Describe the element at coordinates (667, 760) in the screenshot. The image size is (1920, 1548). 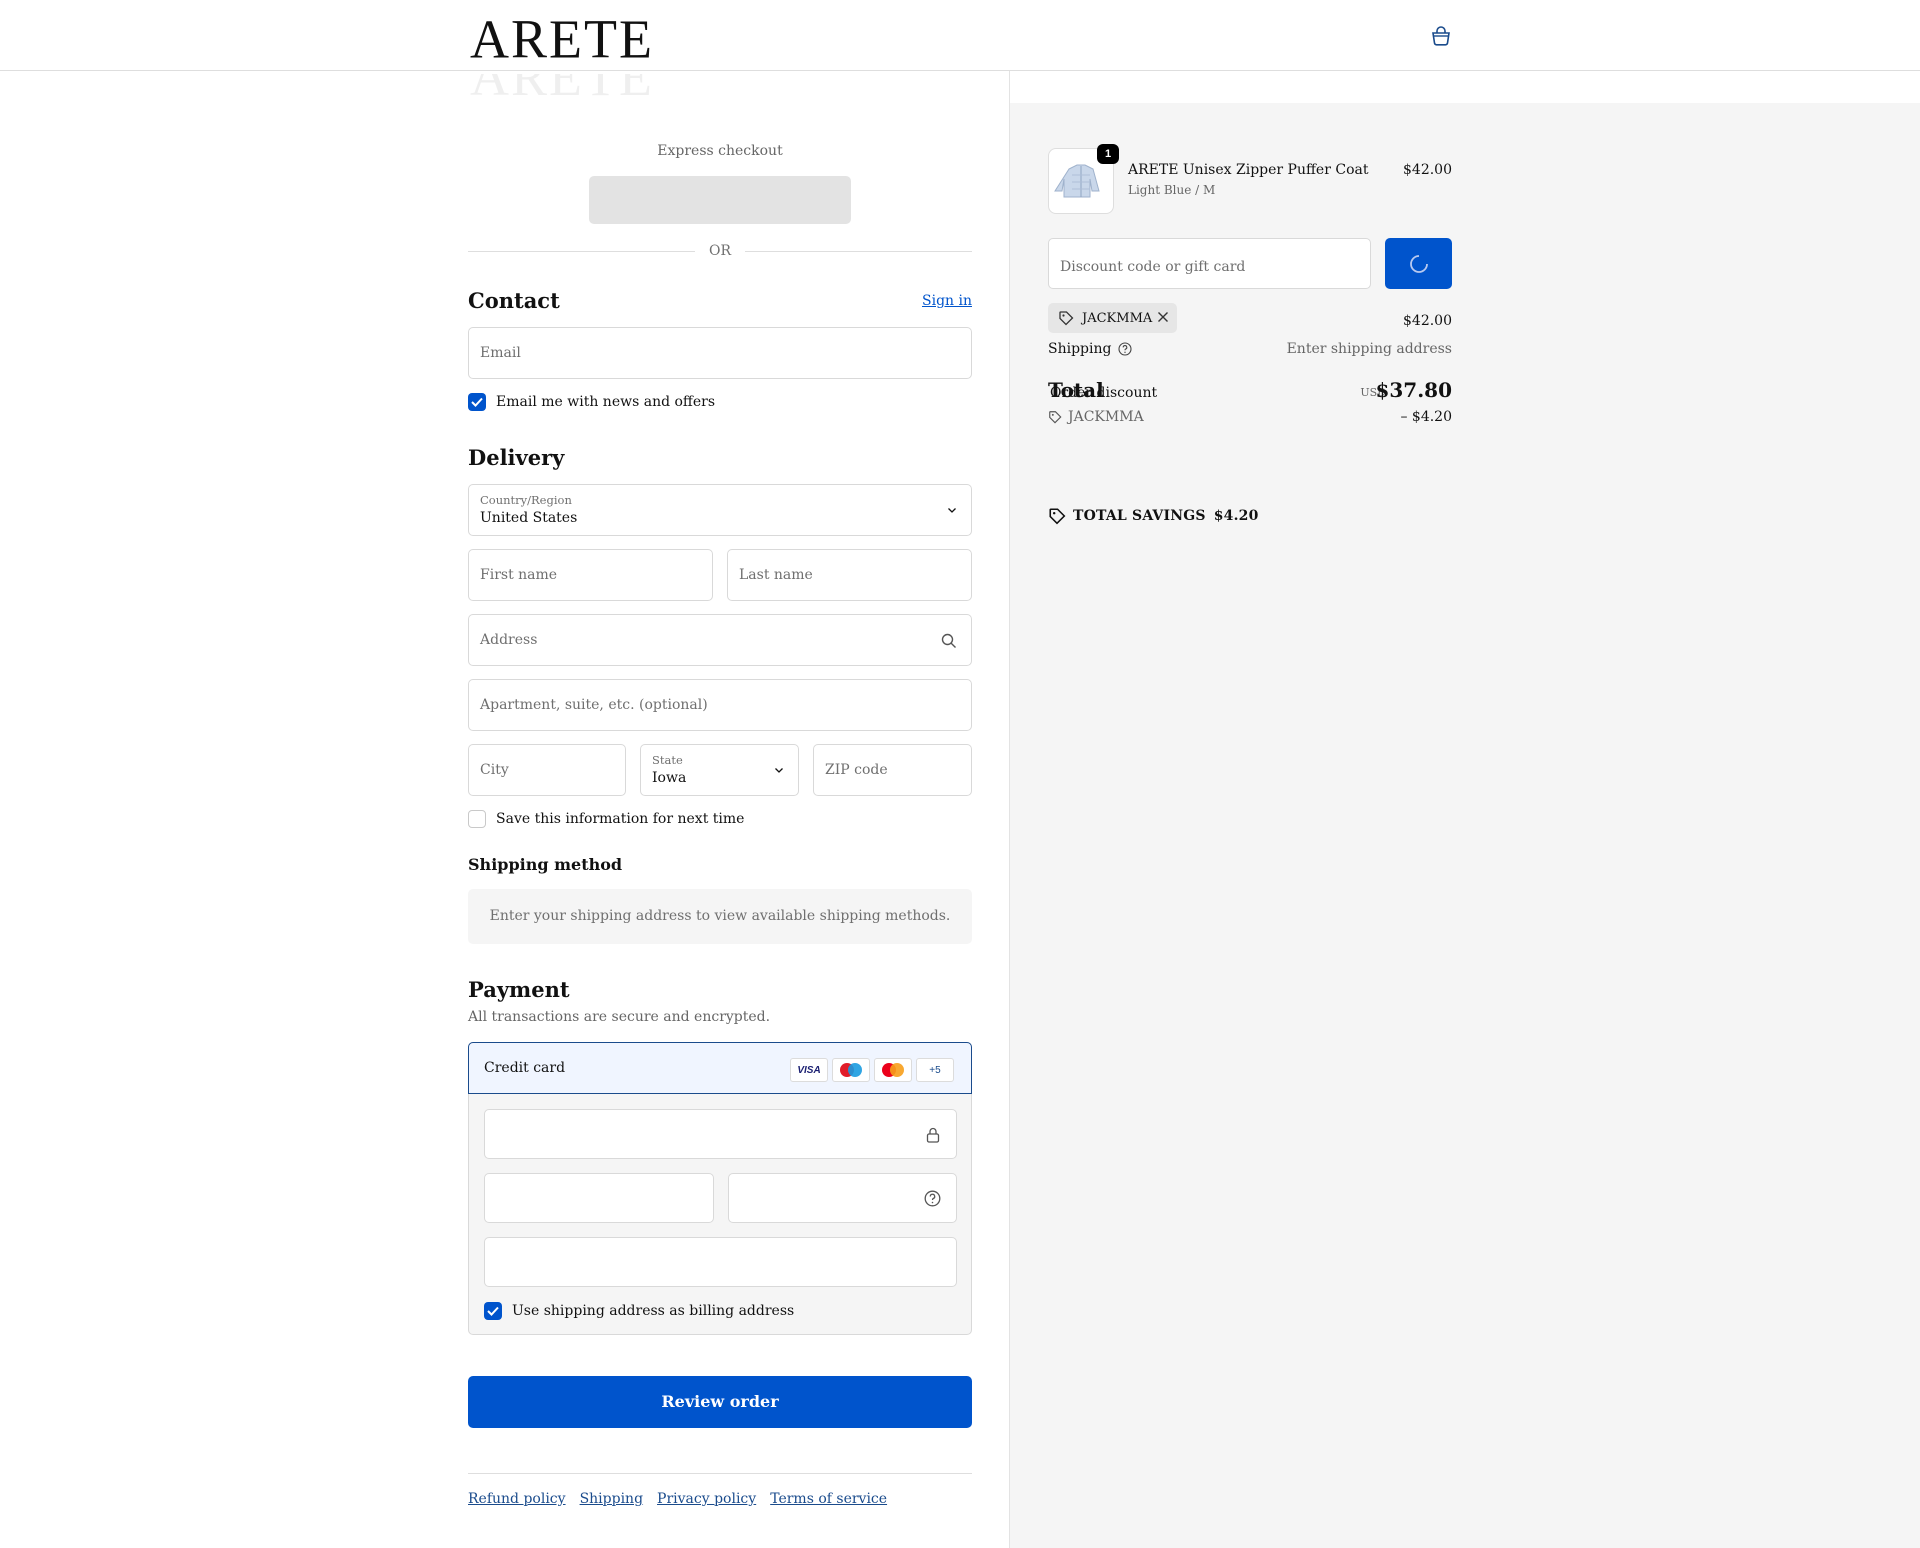
I see `state-label: State` at that location.